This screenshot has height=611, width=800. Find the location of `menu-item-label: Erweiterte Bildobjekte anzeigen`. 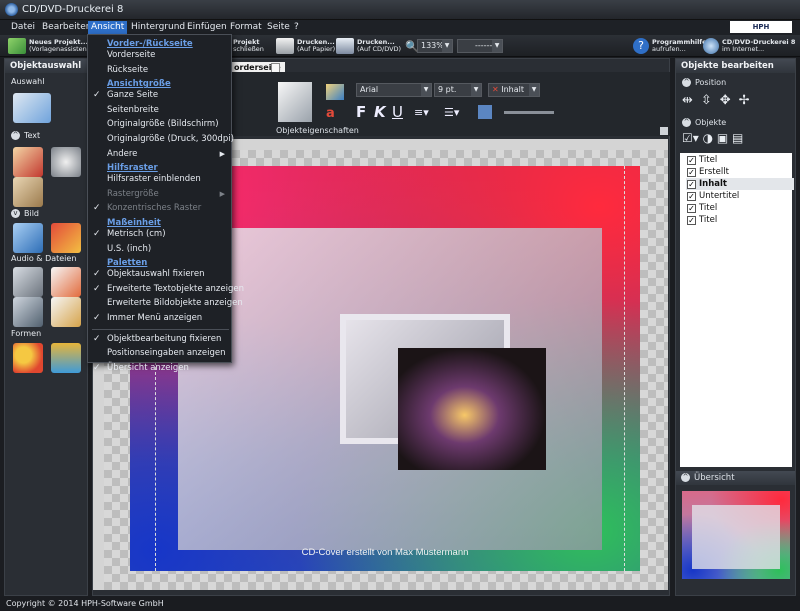

menu-item-label: Erweiterte Bildobjekte anzeigen is located at coordinates (175, 303).